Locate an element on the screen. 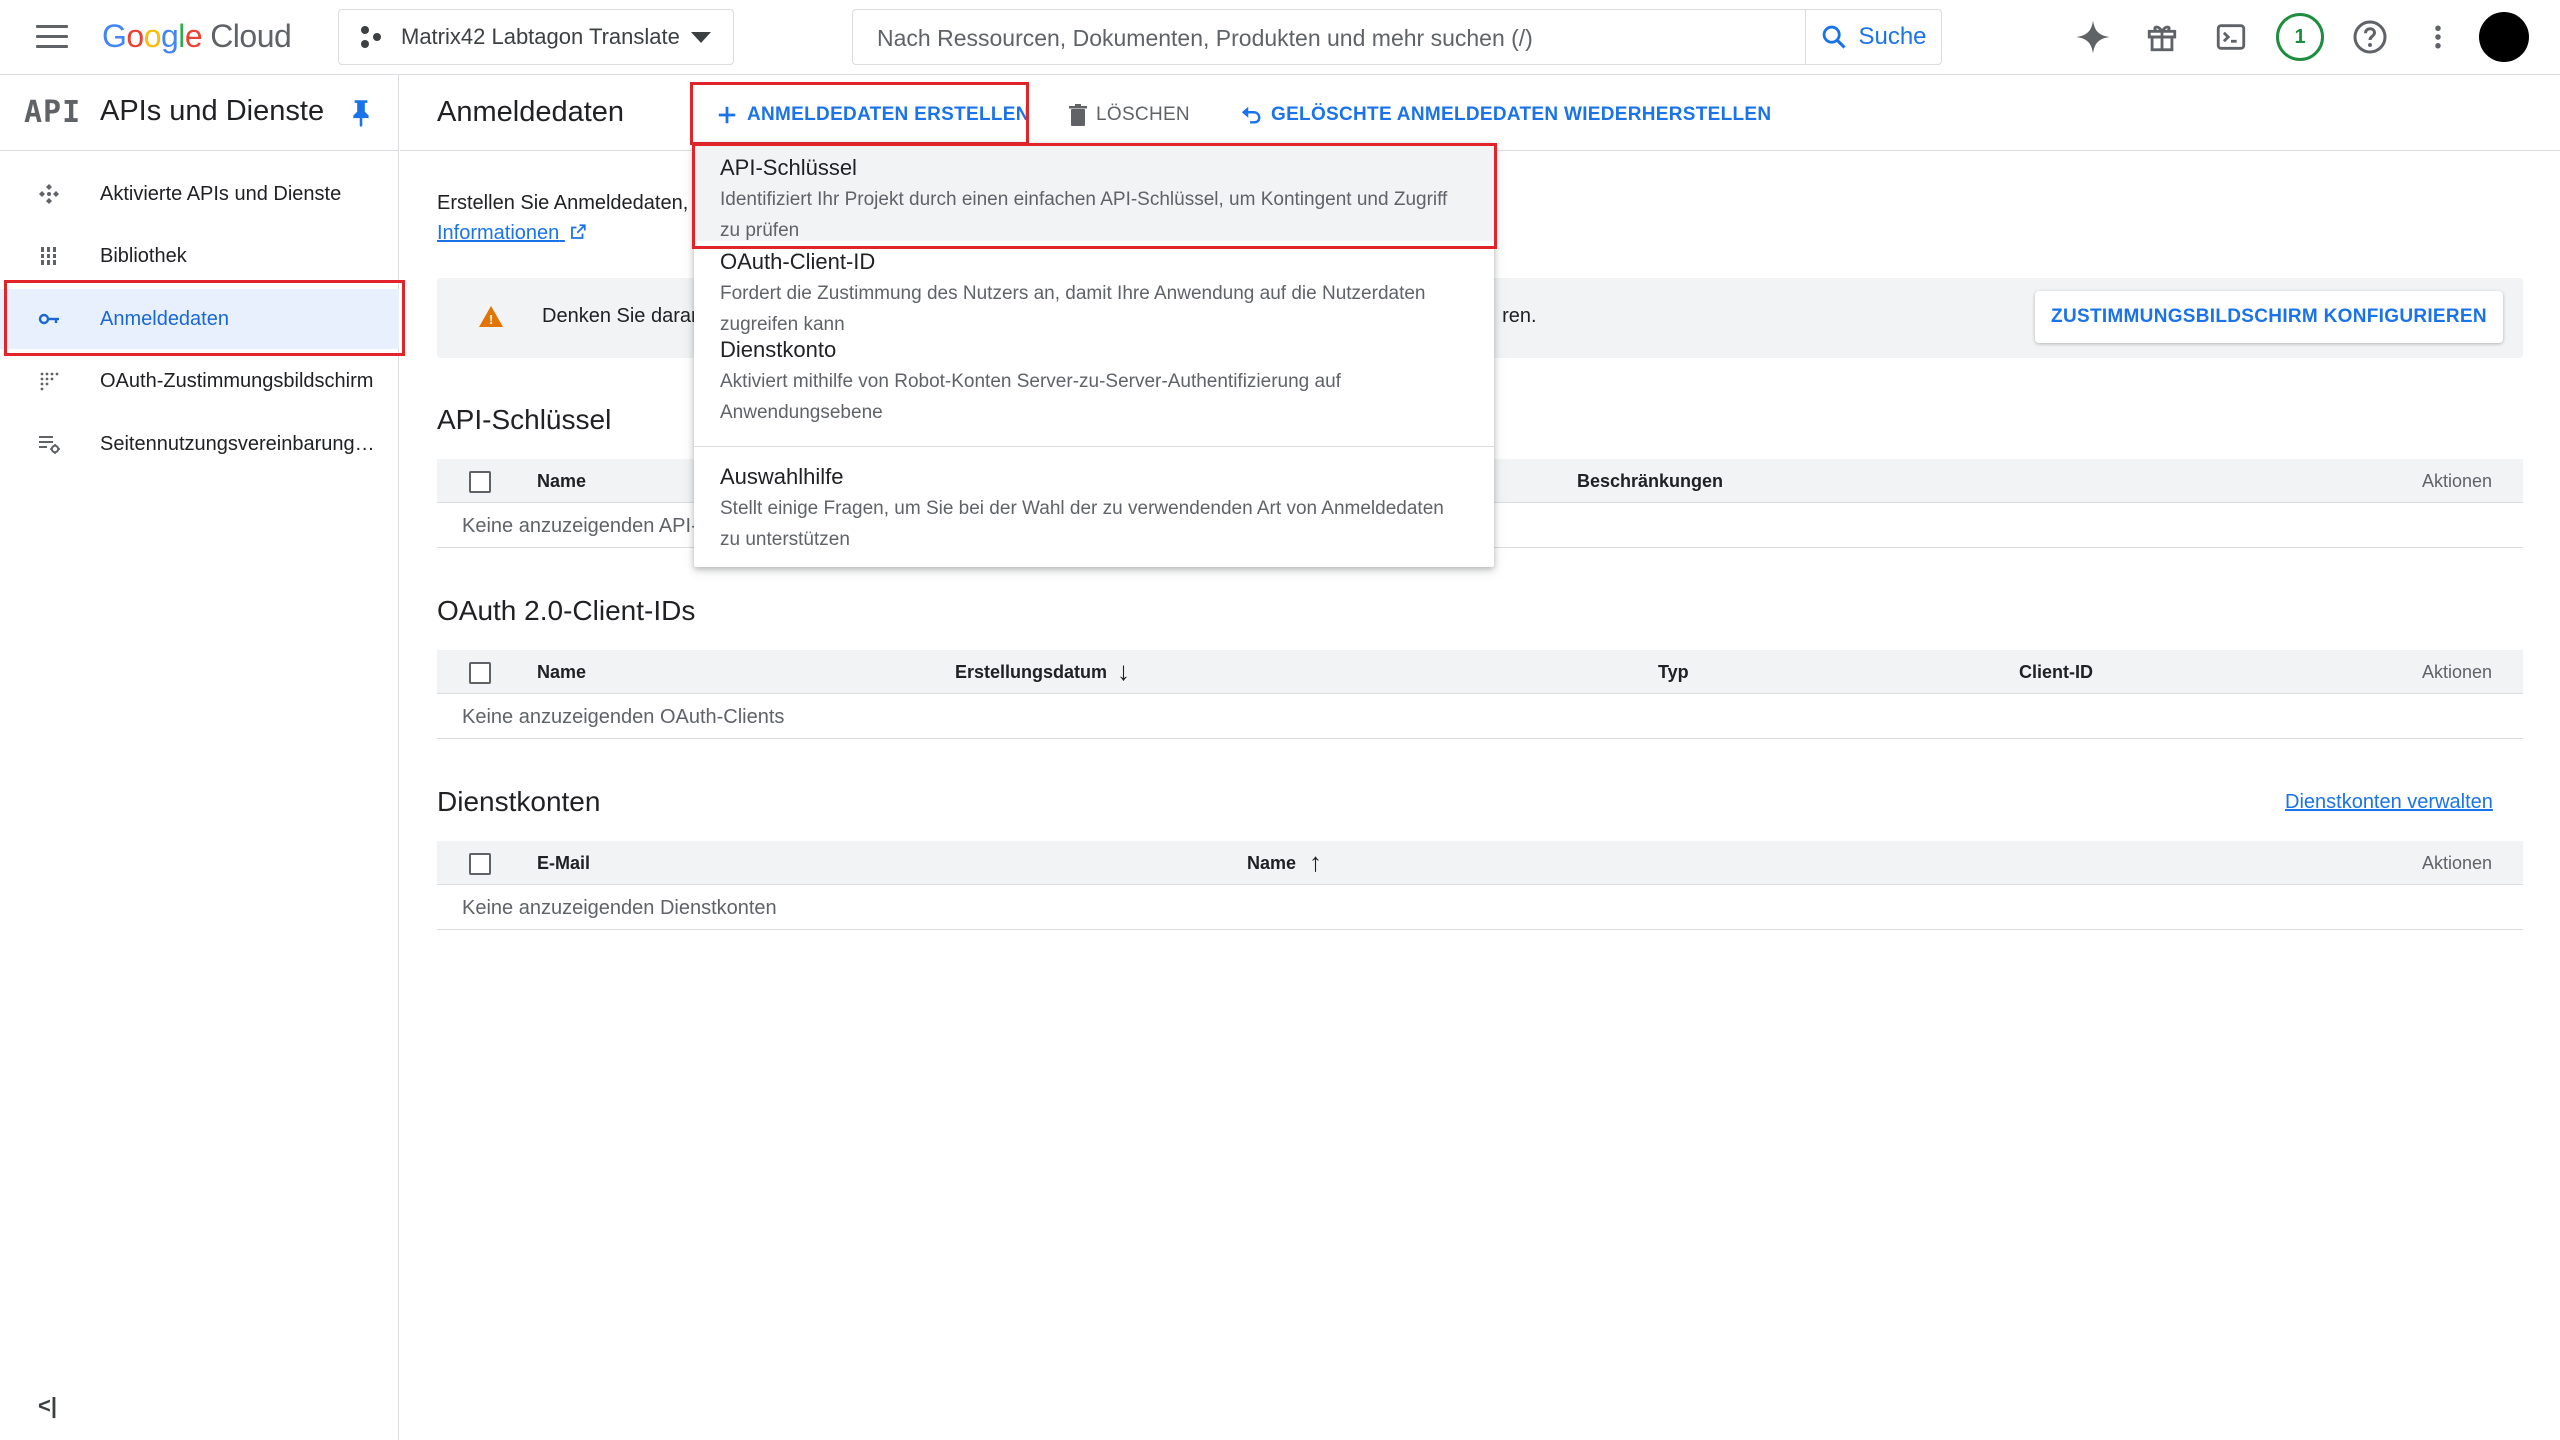 The image size is (2560, 1440). more-info-link: Informationen is located at coordinates (512, 233).